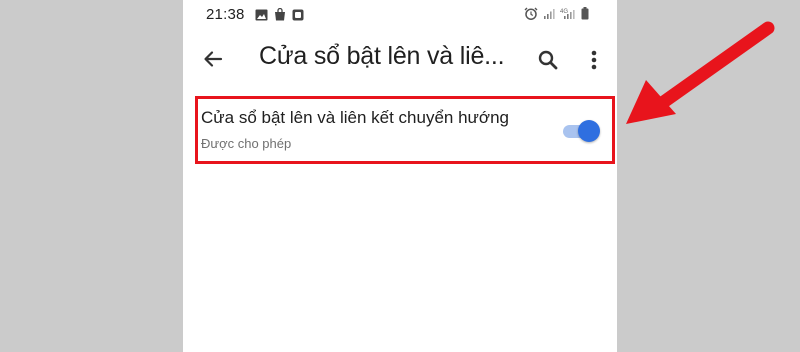 This screenshot has width=800, height=352. What do you see at coordinates (585, 13) in the screenshot?
I see `battery-icon` at bounding box center [585, 13].